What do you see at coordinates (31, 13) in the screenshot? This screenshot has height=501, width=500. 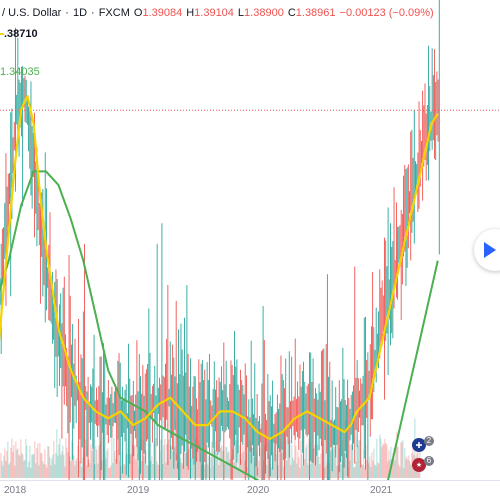 I see `symbol-name: / U.S. Dollar` at bounding box center [31, 13].